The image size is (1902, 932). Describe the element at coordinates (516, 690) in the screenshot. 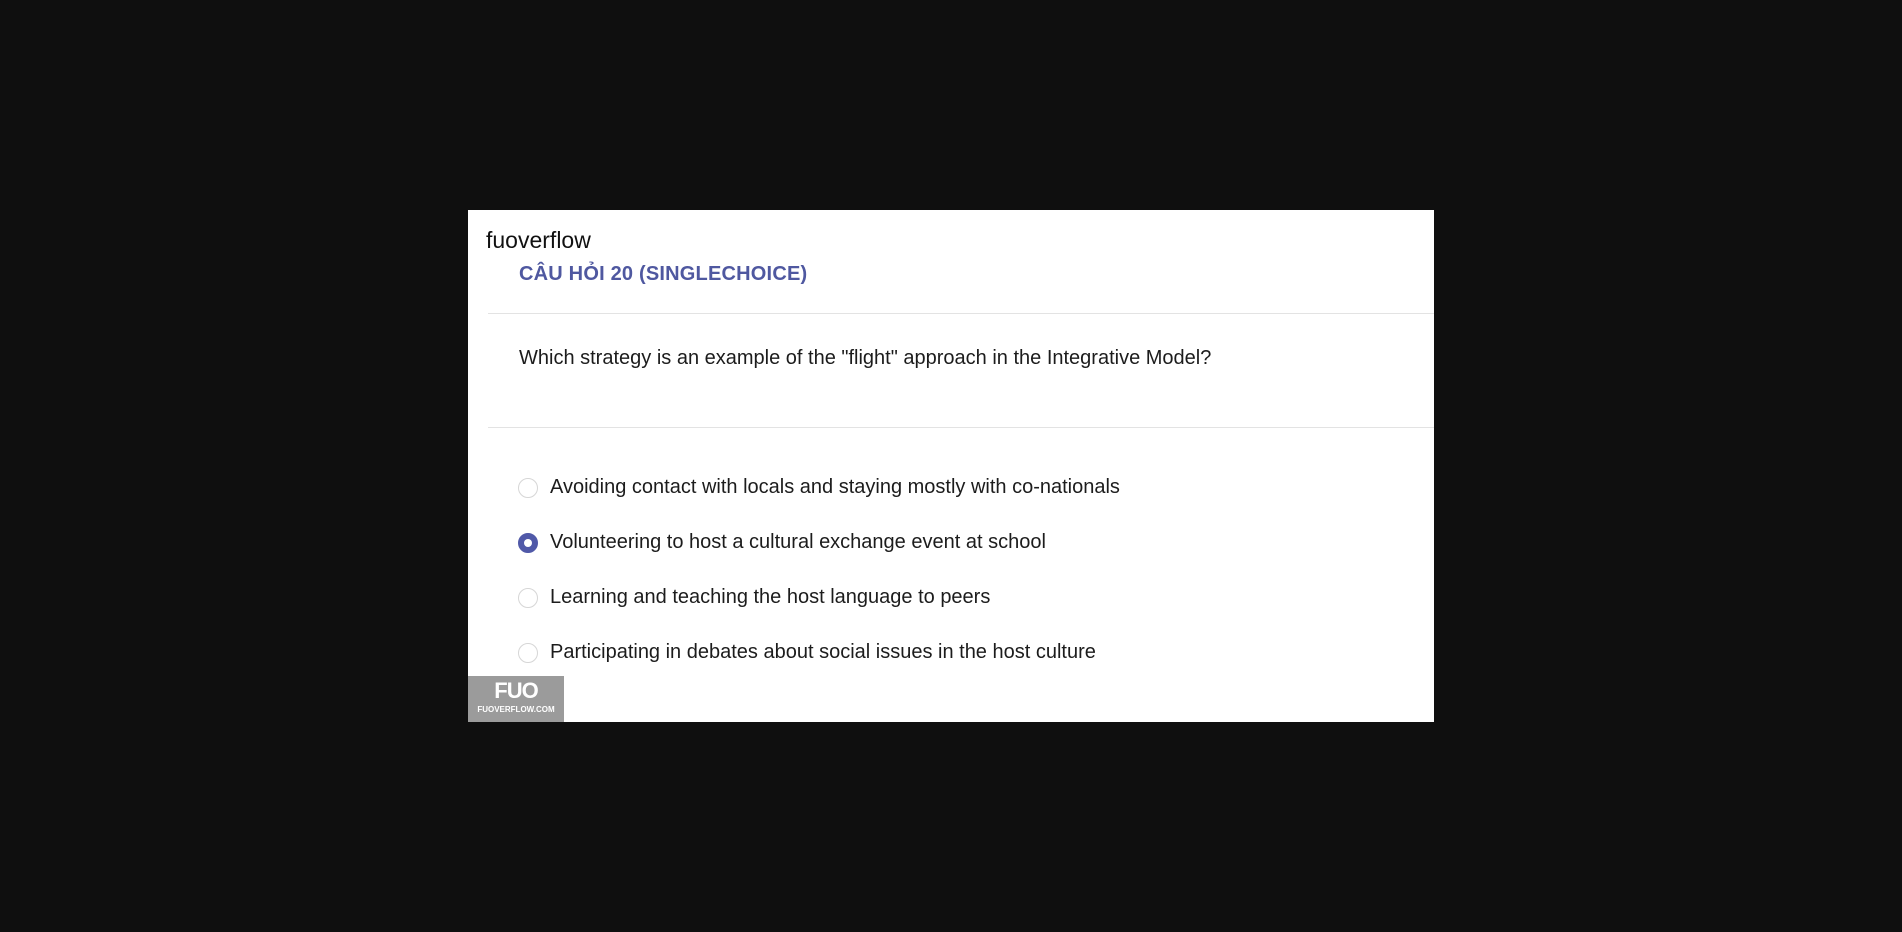

I see `watermark-logo-text: FUO` at that location.